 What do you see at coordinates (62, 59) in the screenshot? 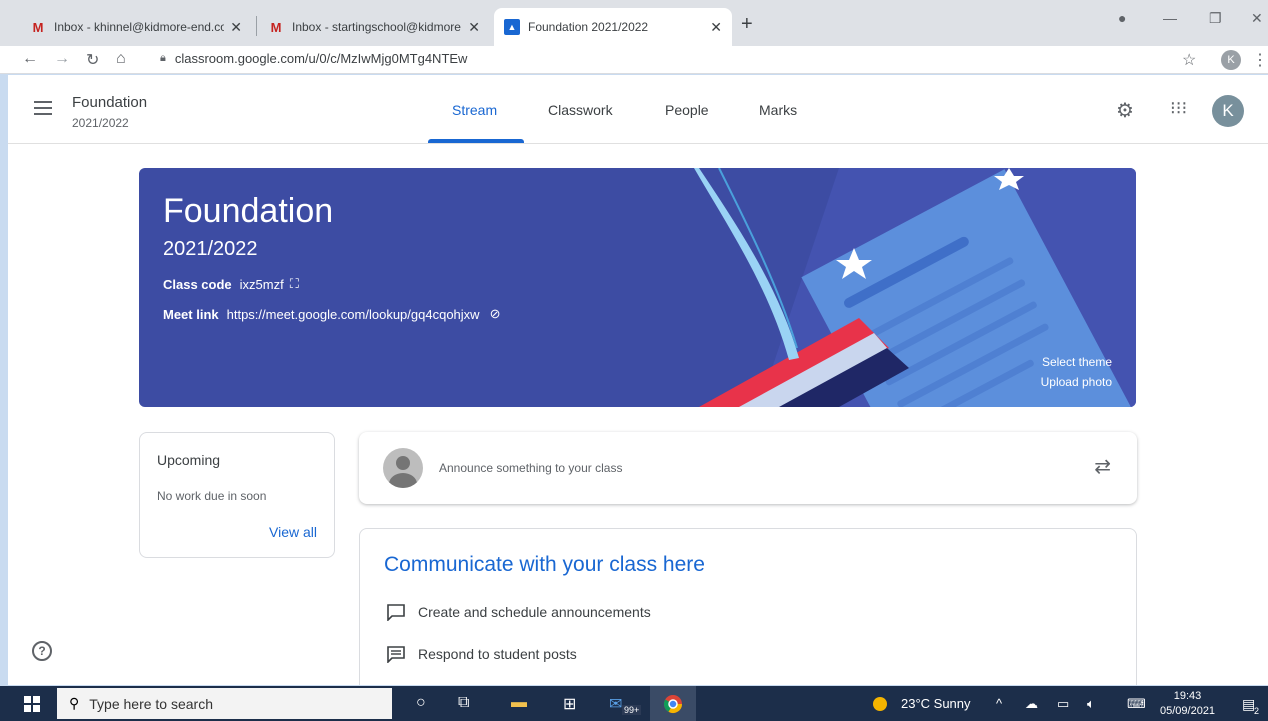
I see `forward-icon: →` at bounding box center [62, 59].